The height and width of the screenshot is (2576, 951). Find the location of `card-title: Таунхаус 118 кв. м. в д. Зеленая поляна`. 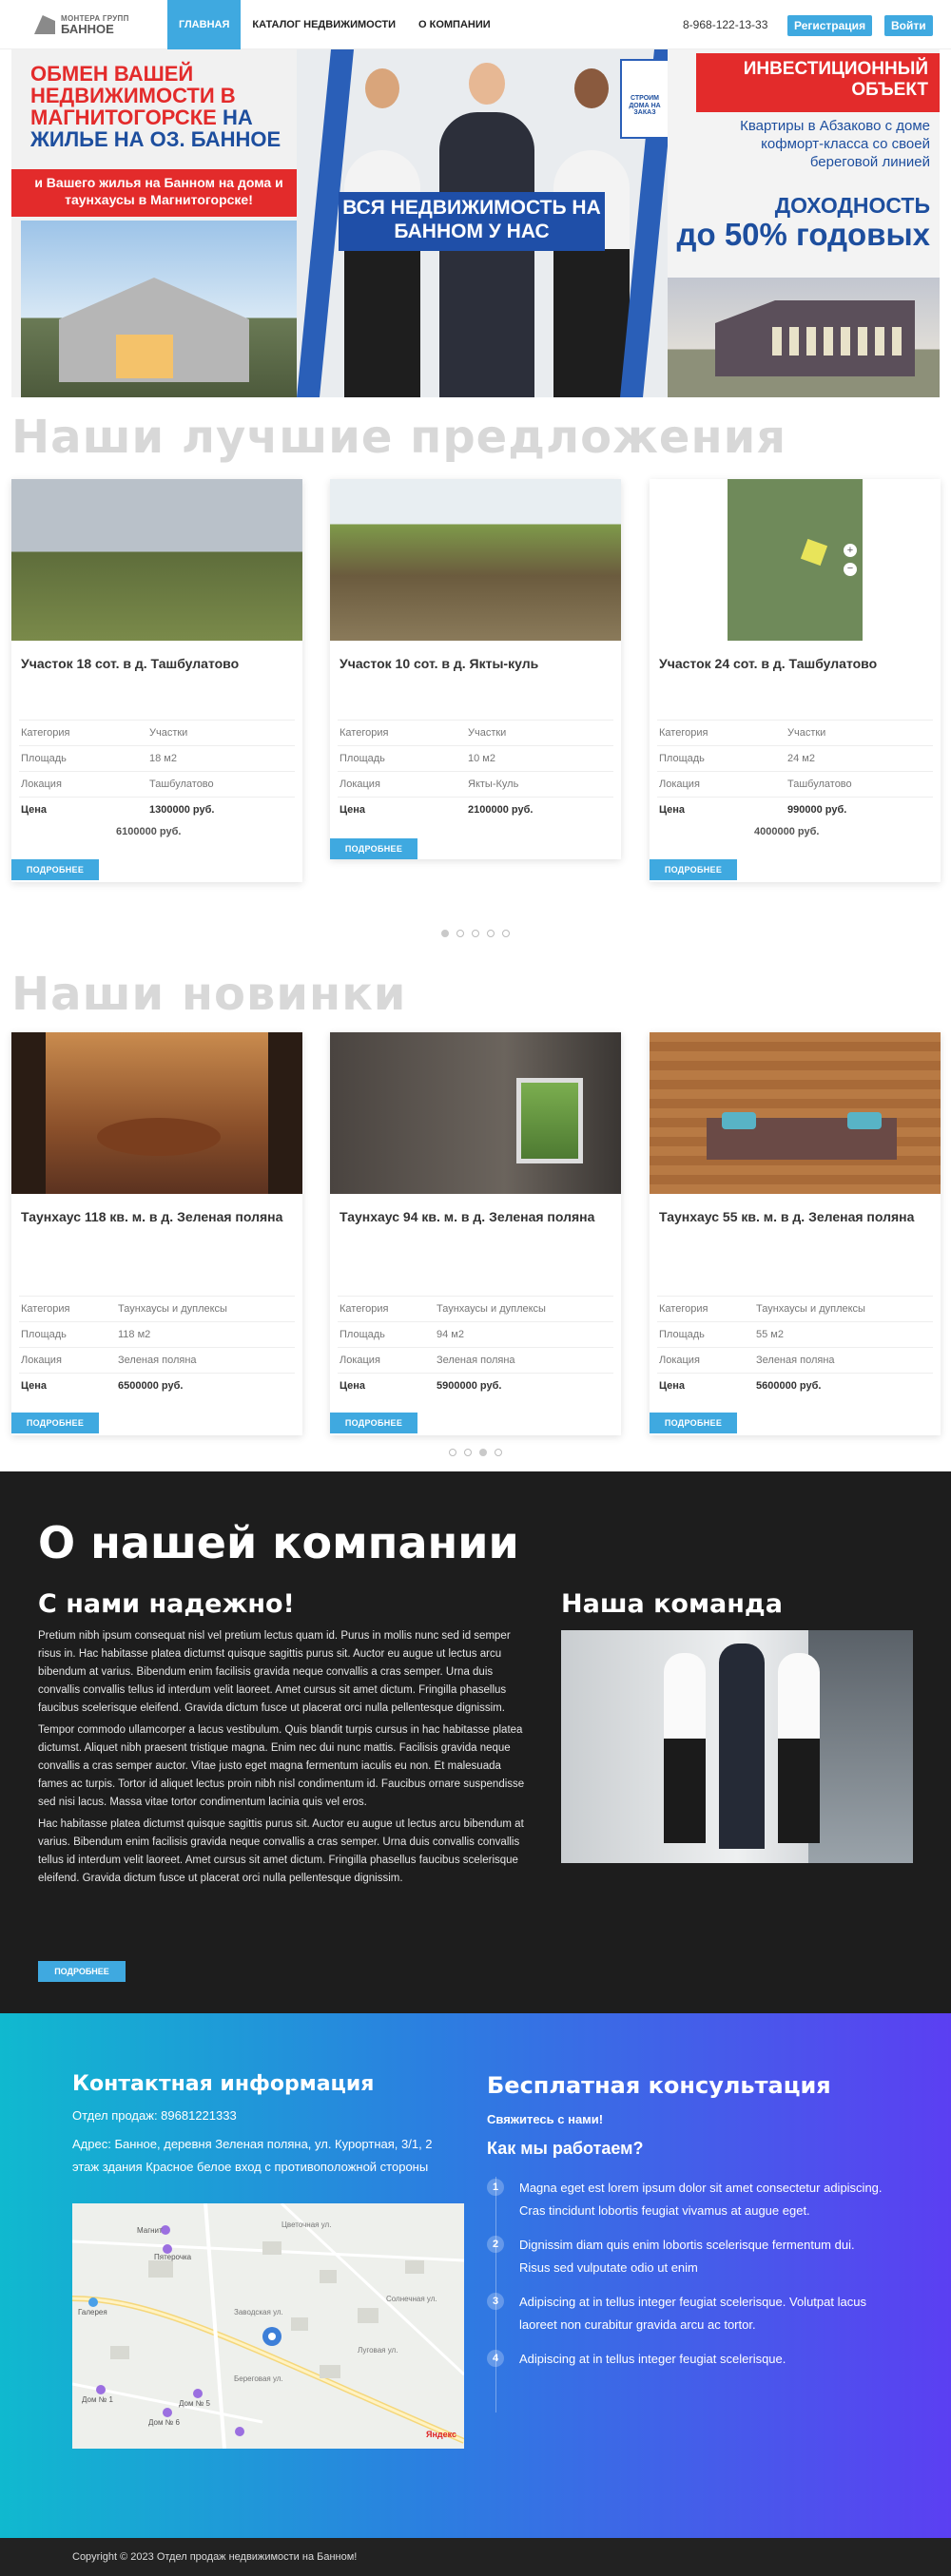

card-title: Таунхаус 118 кв. м. в д. Зеленая поляна is located at coordinates (157, 1217).